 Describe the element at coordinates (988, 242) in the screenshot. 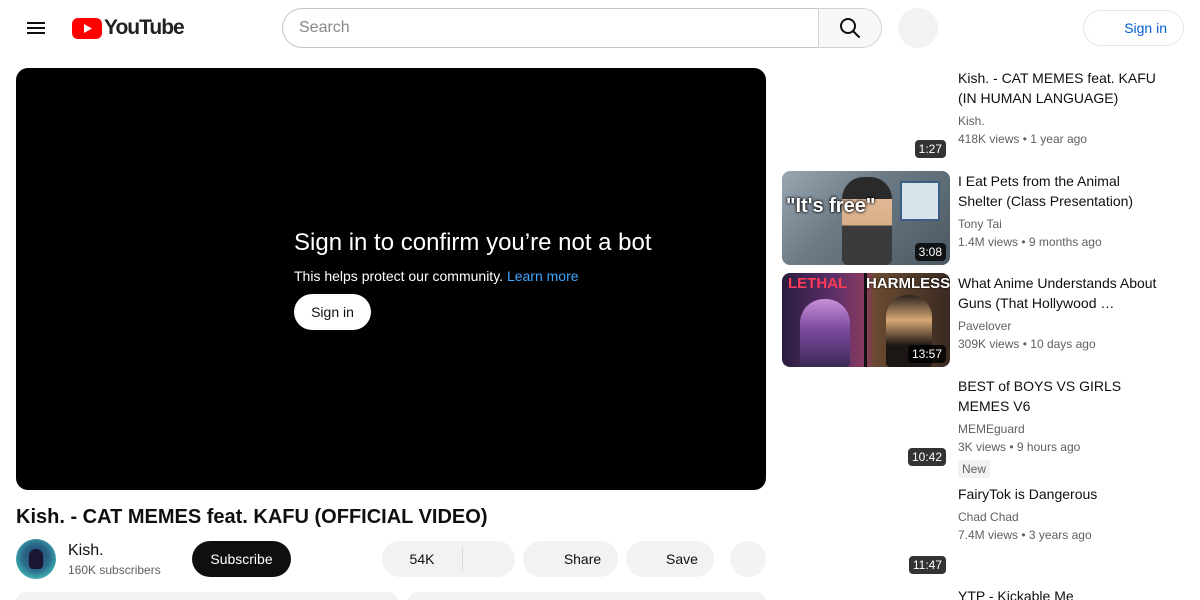

I see `view-count: 1.4M views` at that location.